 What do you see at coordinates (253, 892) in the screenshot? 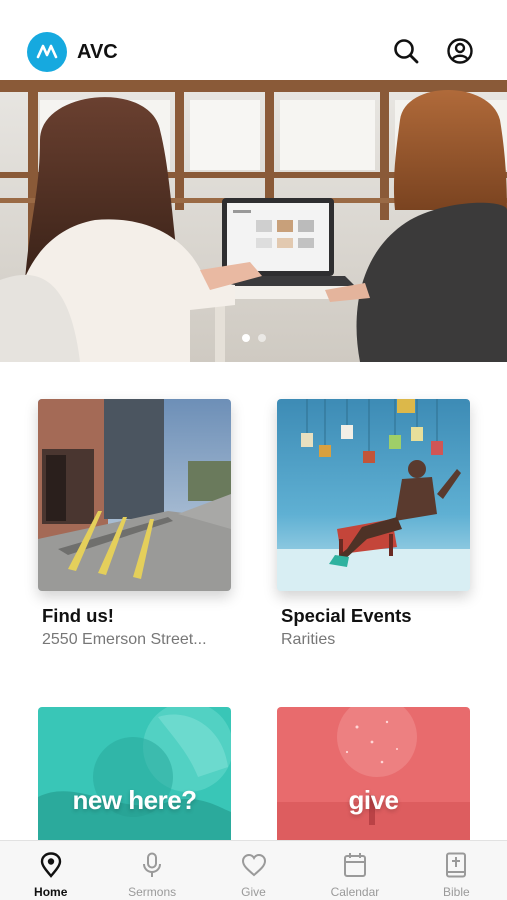
I see `tab-label: Give` at bounding box center [253, 892].